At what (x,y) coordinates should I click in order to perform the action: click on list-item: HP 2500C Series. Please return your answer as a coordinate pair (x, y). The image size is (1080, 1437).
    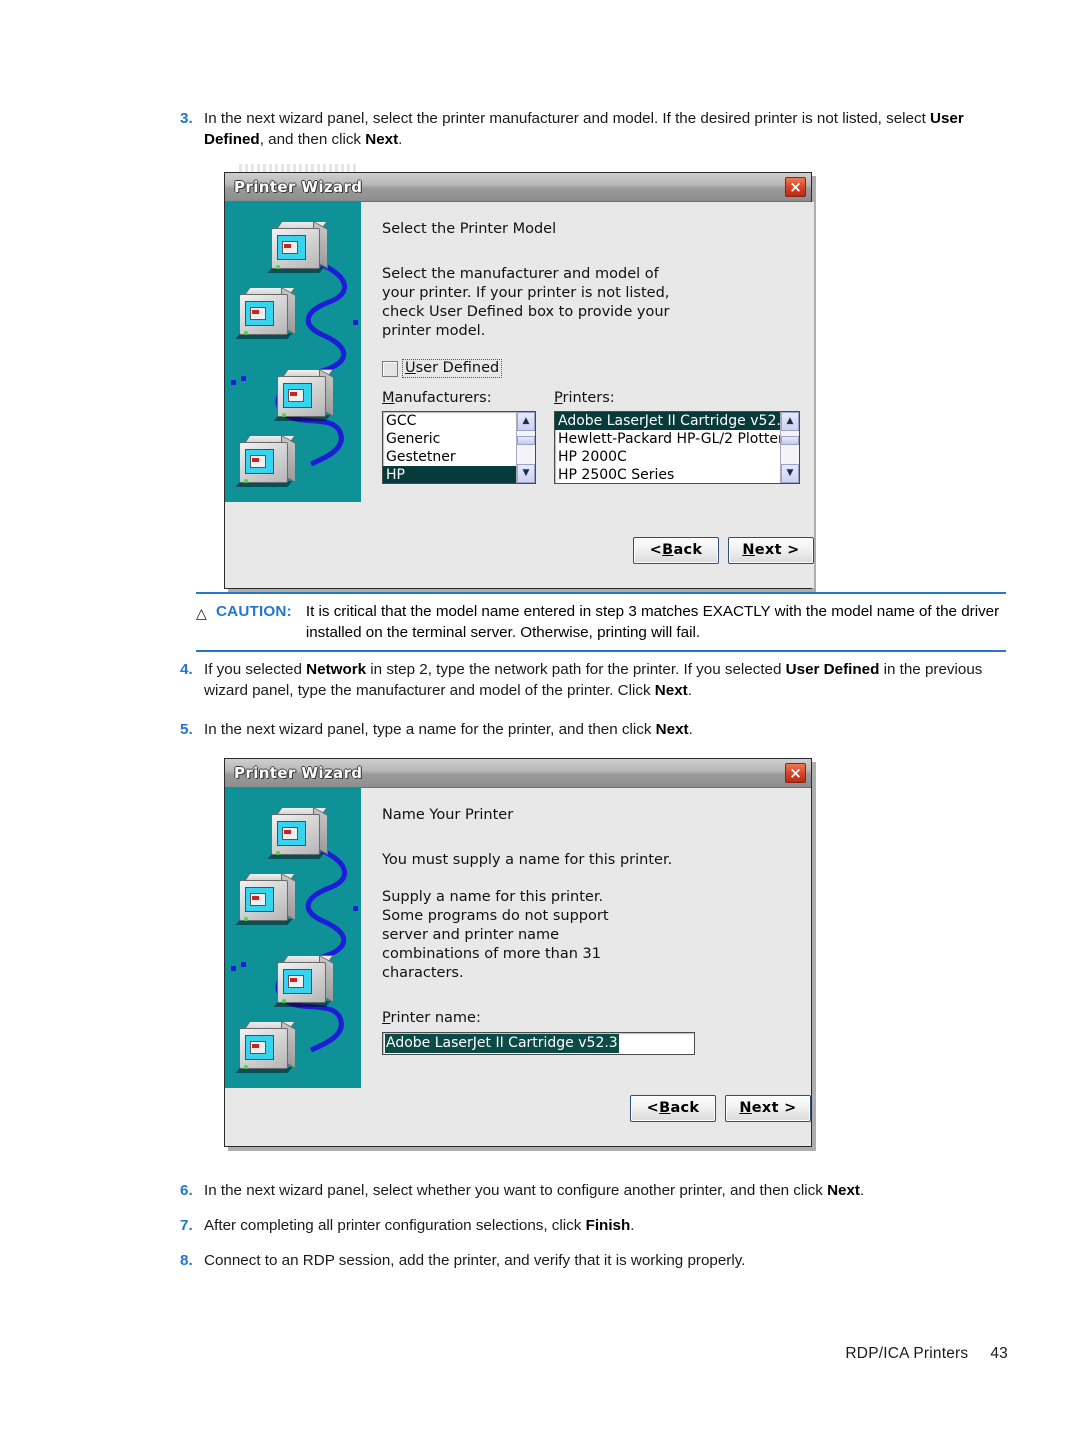
    Looking at the image, I should click on (667, 474).